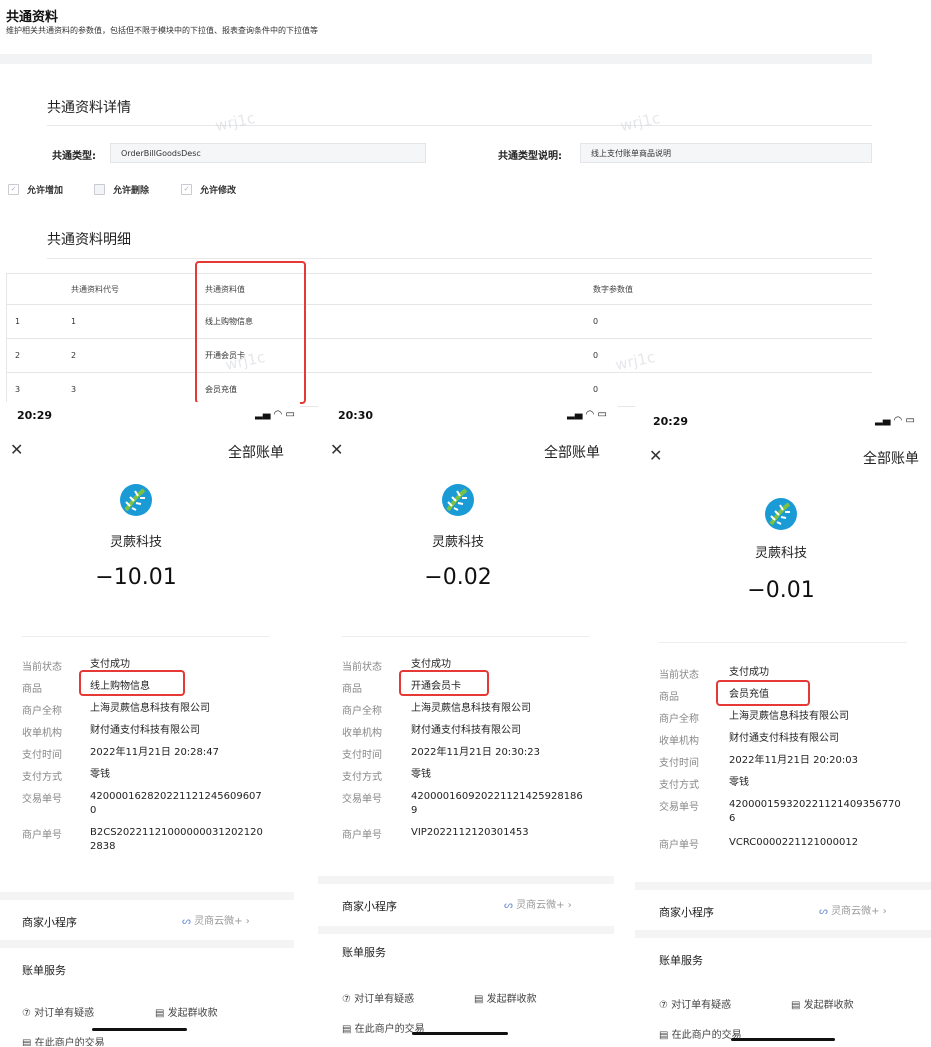  Describe the element at coordinates (749, 672) in the screenshot. I see `status-value: 支付成功` at that location.